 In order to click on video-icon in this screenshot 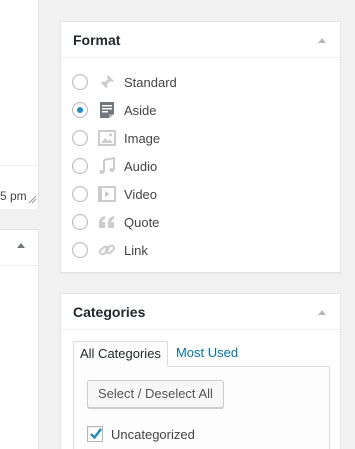, I will do `click(107, 194)`.